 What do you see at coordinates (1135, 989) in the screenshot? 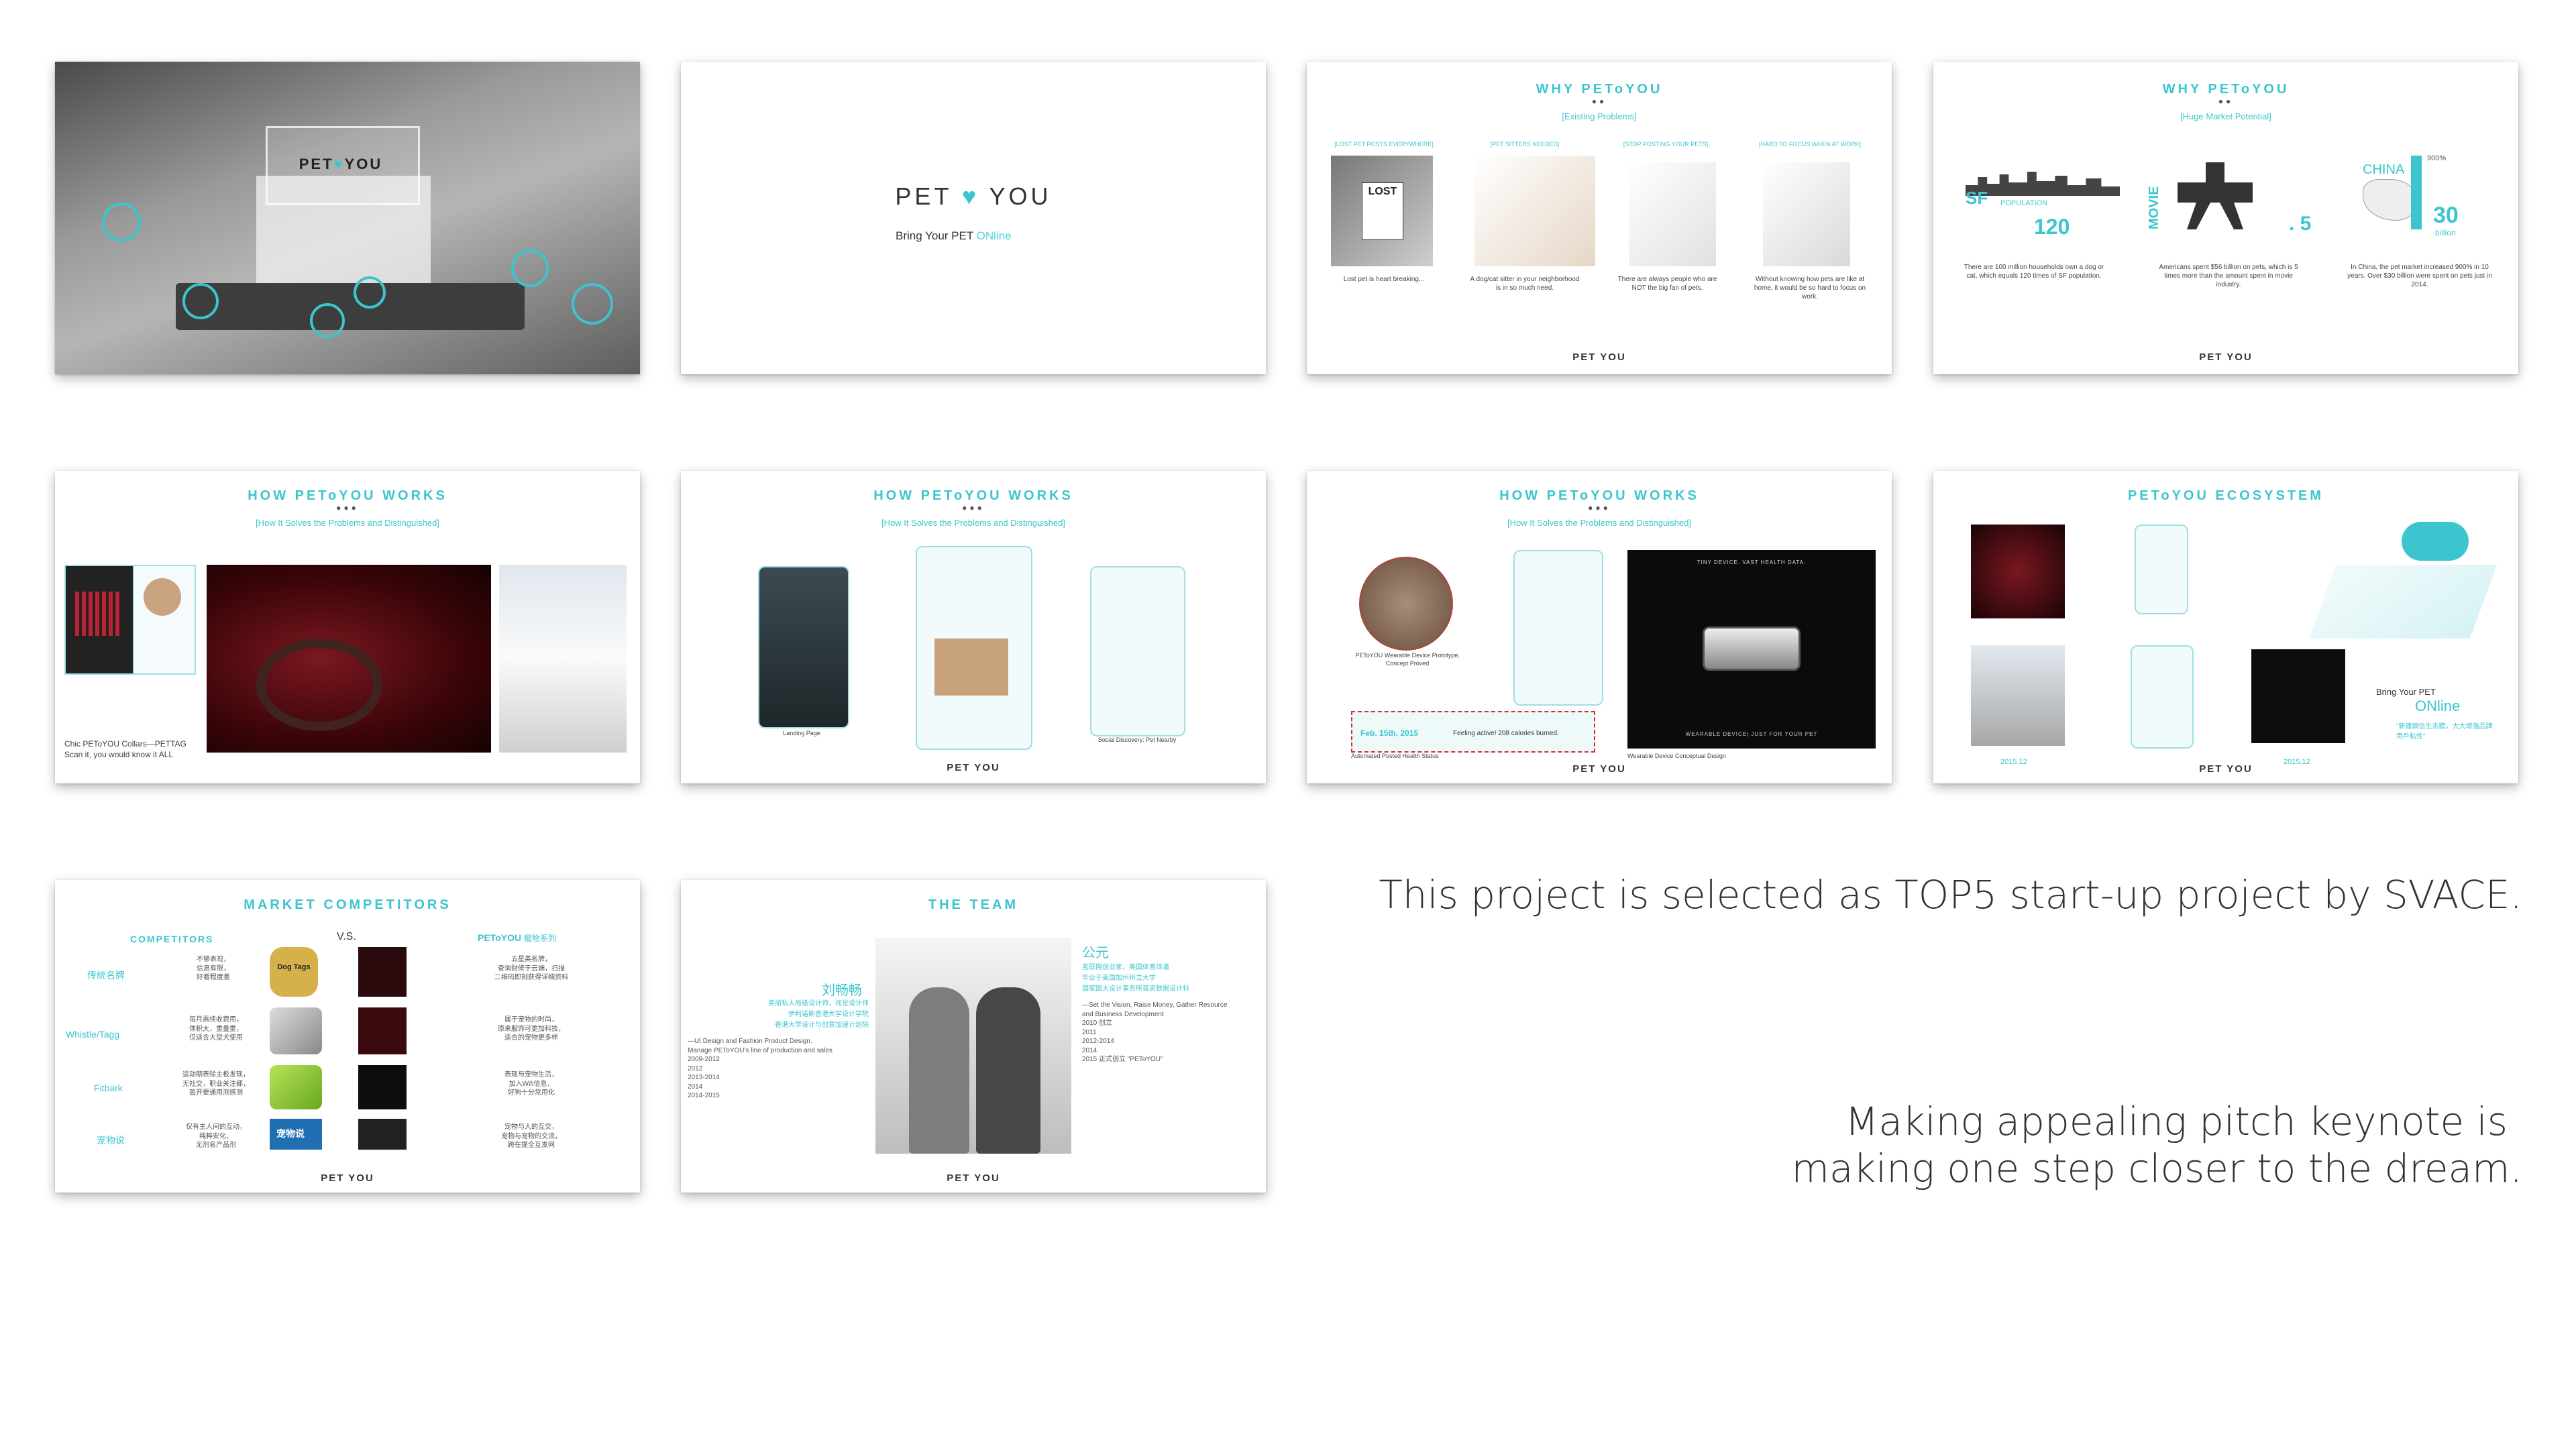
I see `bio-line: 国家国大设计事务所首席数据设计科` at bounding box center [1135, 989].